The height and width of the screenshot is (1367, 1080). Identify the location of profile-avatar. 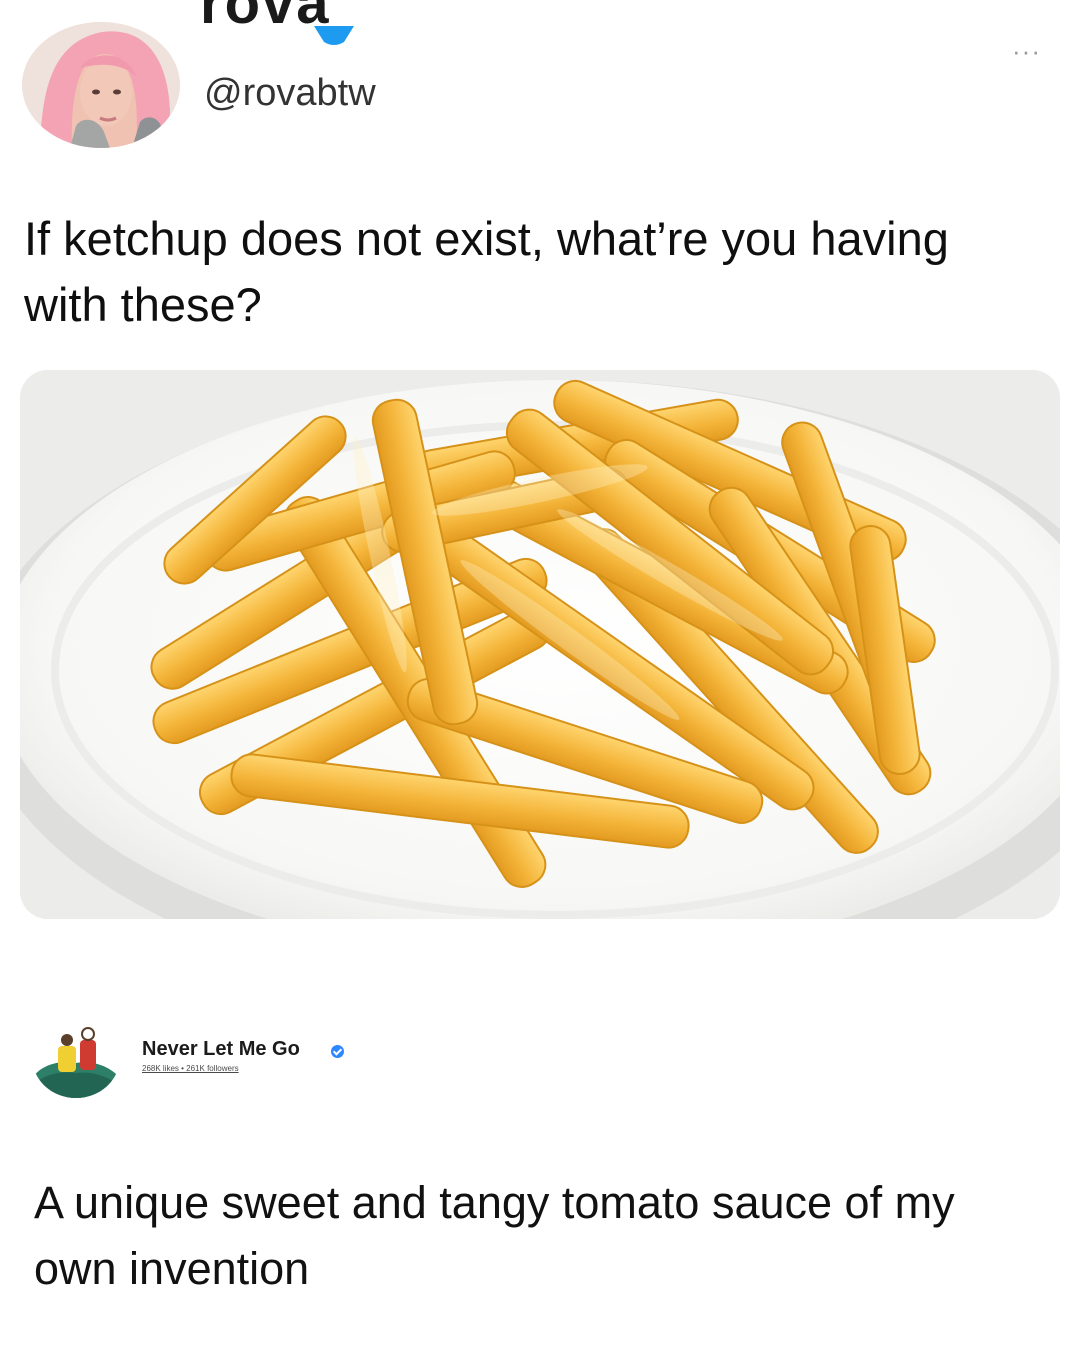
(101, 85).